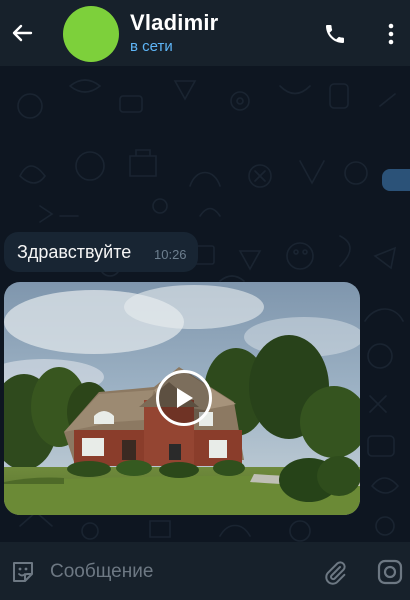  I want to click on chat-header: Vladimir в сети, so click(205, 33).